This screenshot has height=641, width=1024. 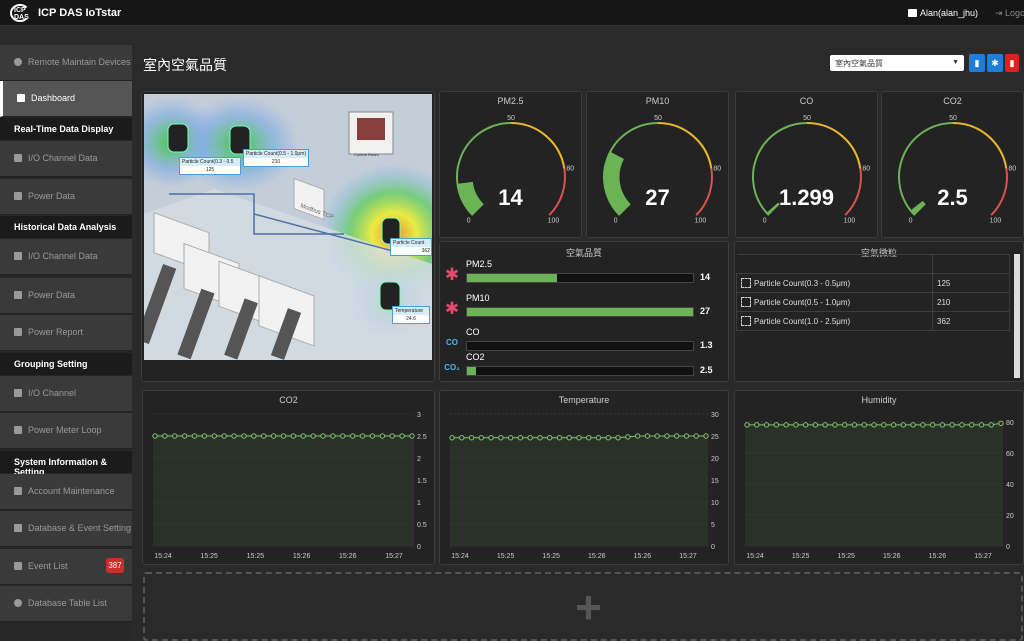 I want to click on label-particle-10: Particle Count 362, so click(x=411, y=247).